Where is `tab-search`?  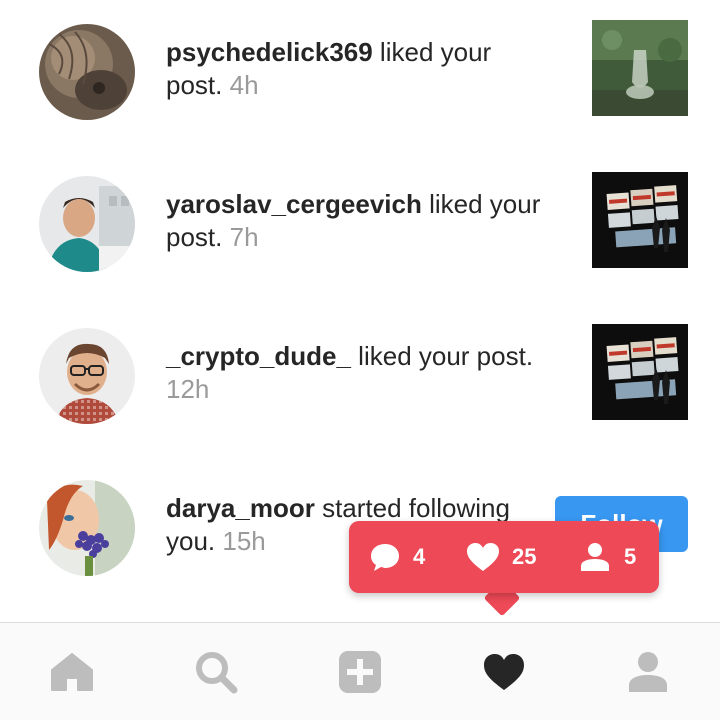 tab-search is located at coordinates (216, 672).